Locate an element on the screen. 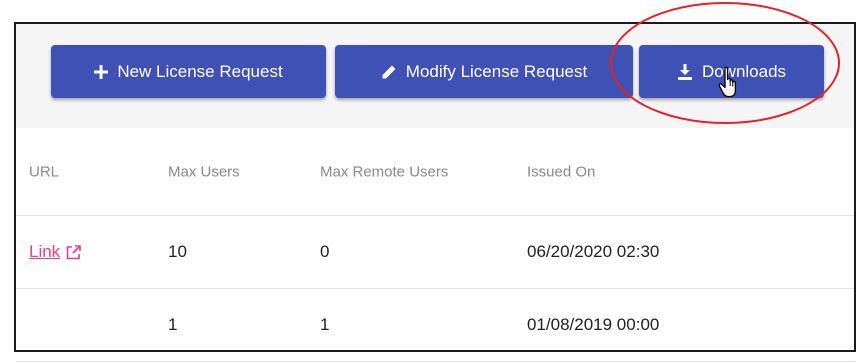 This screenshot has height=362, width=856. modify-license-request-label: Modify License Request is located at coordinates (496, 71).